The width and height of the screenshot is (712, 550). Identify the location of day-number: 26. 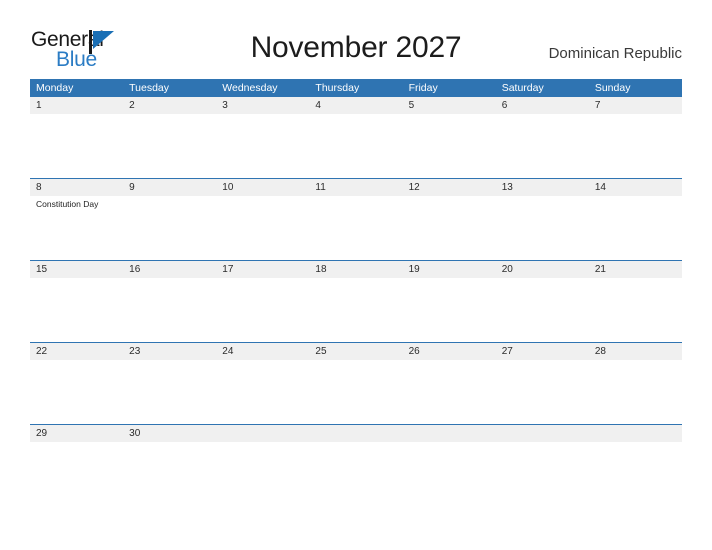
(449, 351).